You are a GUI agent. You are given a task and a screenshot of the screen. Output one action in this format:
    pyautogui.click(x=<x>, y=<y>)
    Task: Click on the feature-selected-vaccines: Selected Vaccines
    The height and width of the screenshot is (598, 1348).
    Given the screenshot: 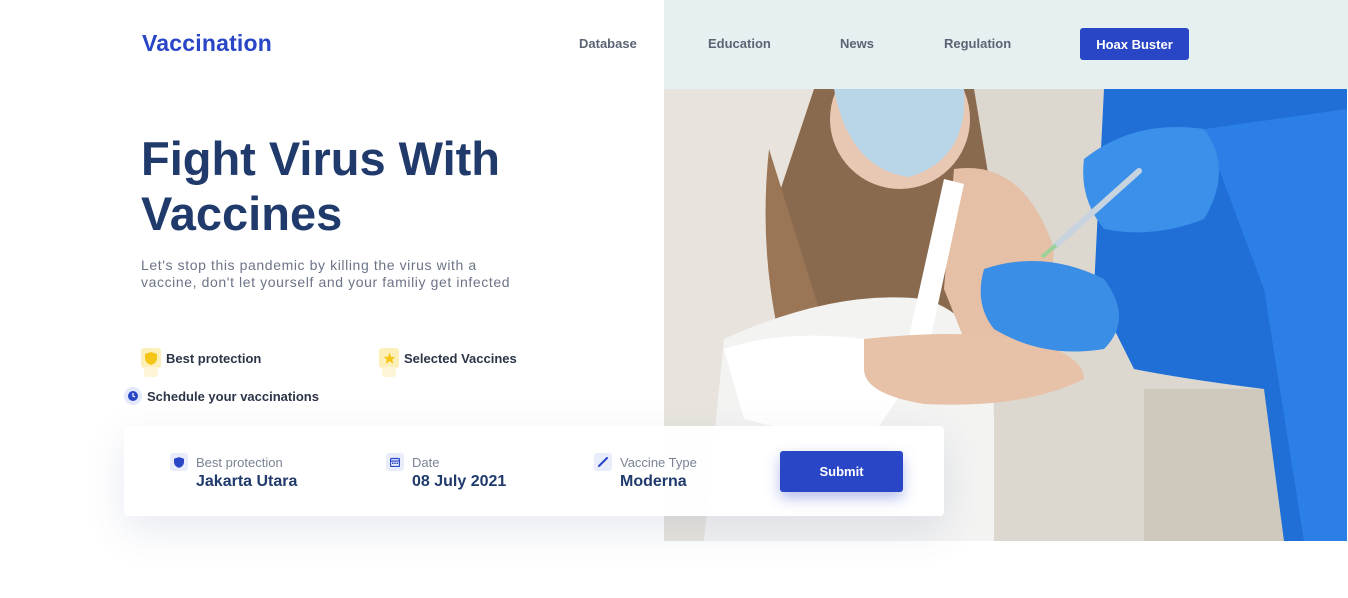 What is the action you would take?
    pyautogui.click(x=448, y=362)
    